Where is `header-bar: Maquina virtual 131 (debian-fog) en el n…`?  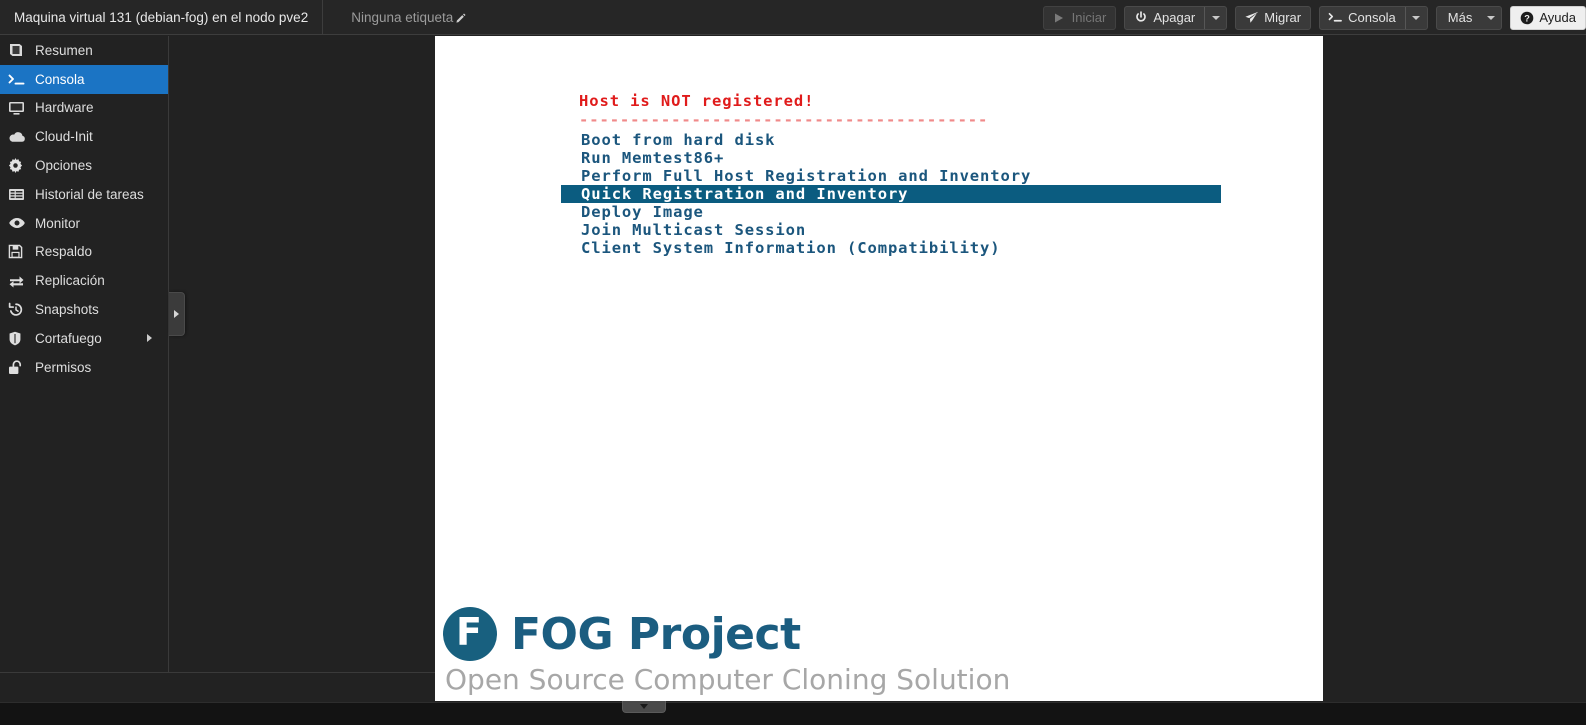
header-bar: Maquina virtual 131 (debian-fog) en el n… is located at coordinates (793, 17).